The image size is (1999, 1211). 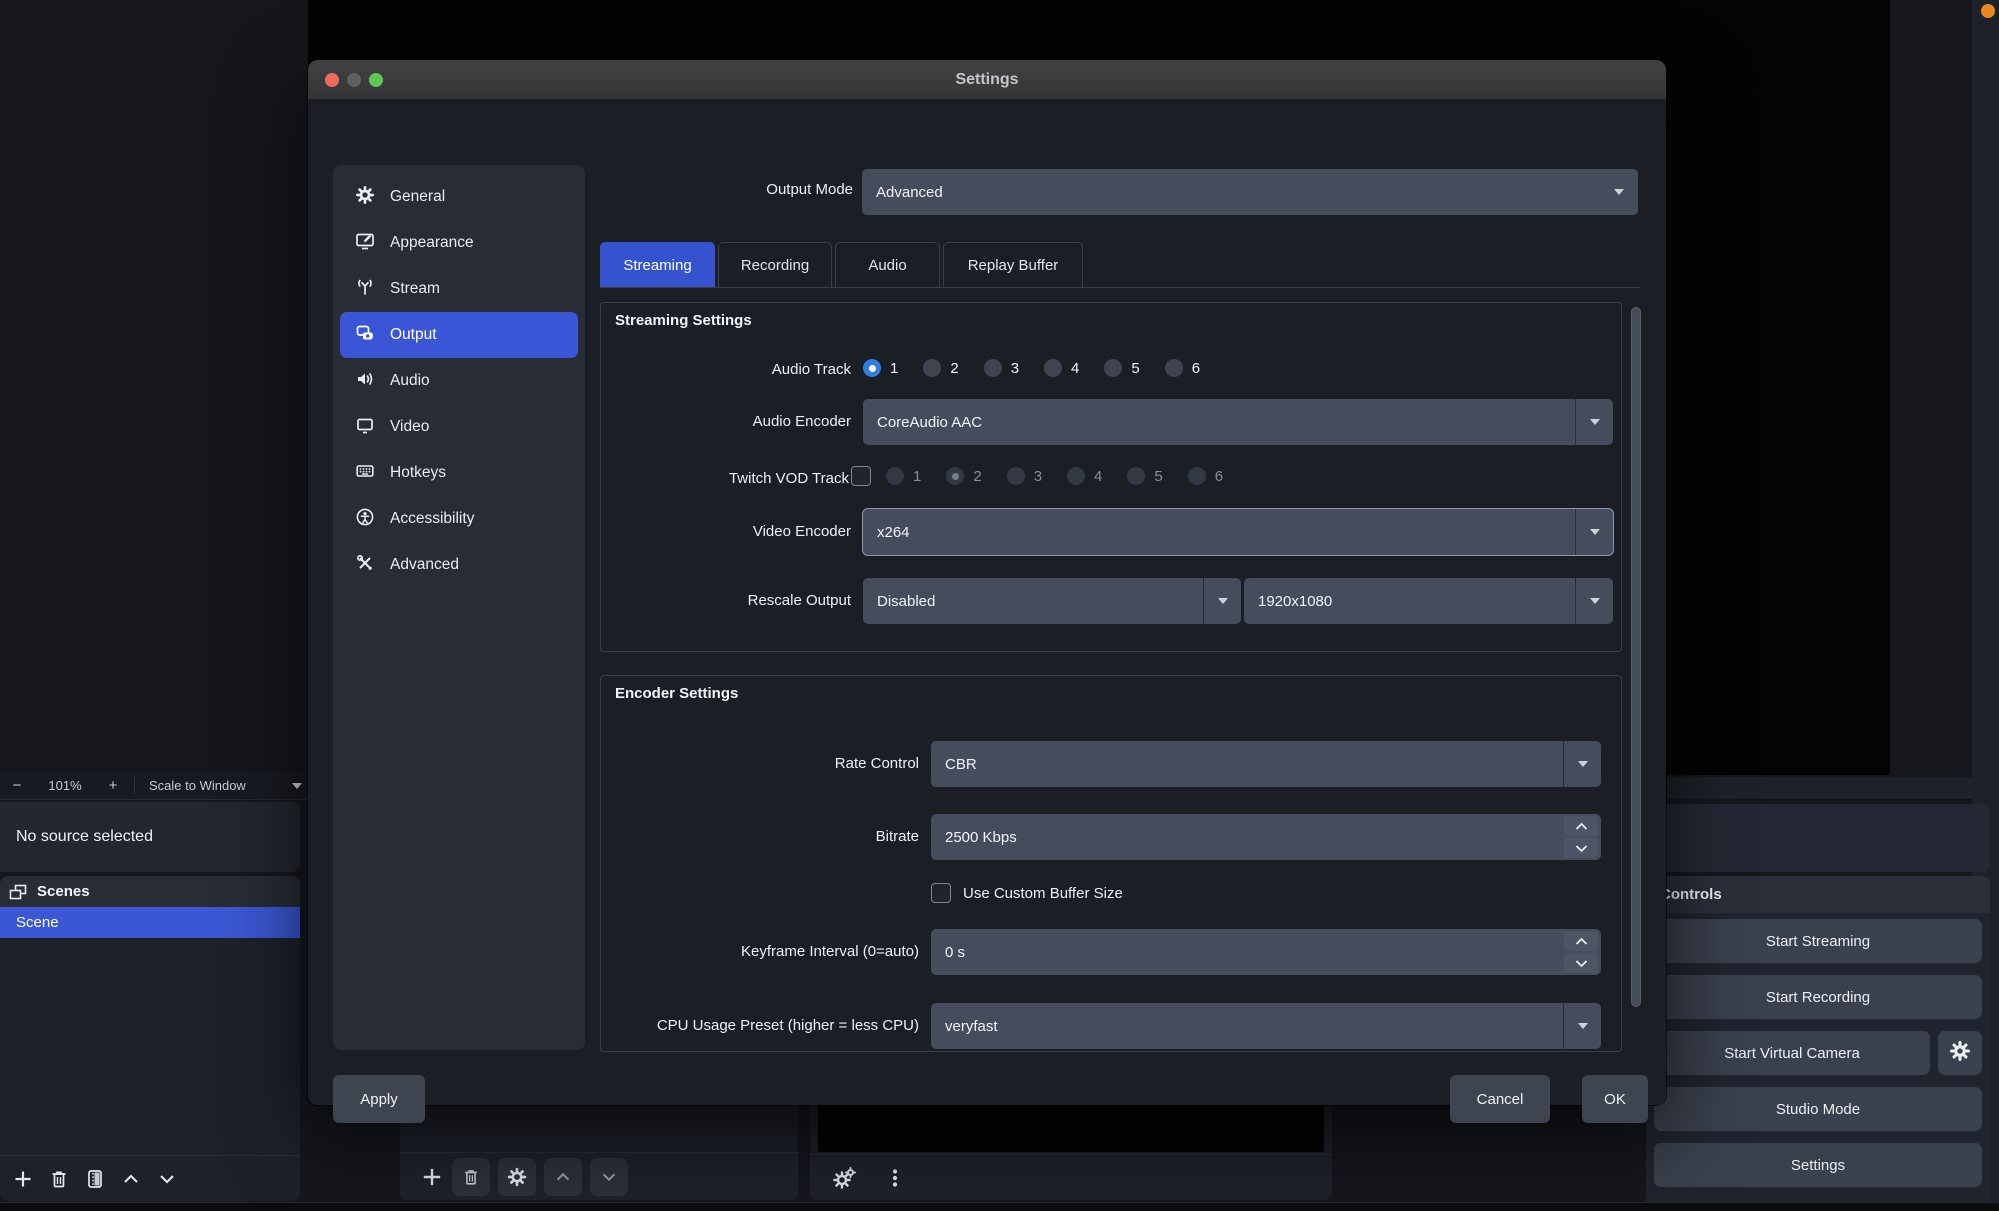 I want to click on radio-label: 4, so click(x=1075, y=368).